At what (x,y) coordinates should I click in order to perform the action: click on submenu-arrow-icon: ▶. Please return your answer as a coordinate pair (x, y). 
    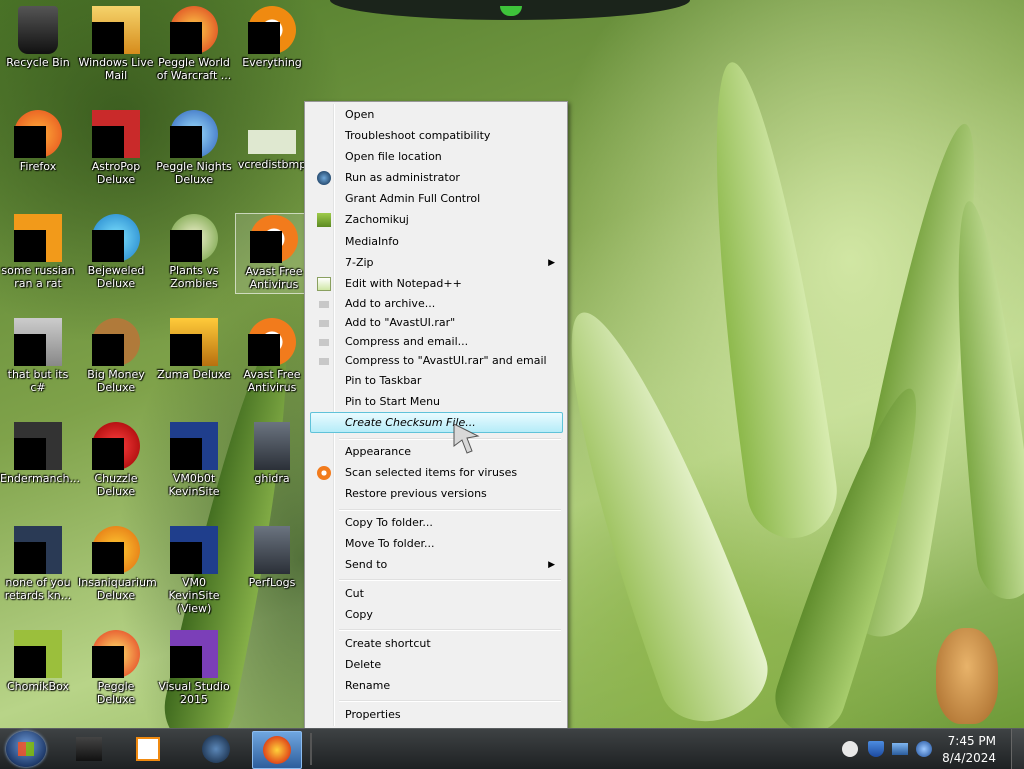
    Looking at the image, I should click on (551, 565).